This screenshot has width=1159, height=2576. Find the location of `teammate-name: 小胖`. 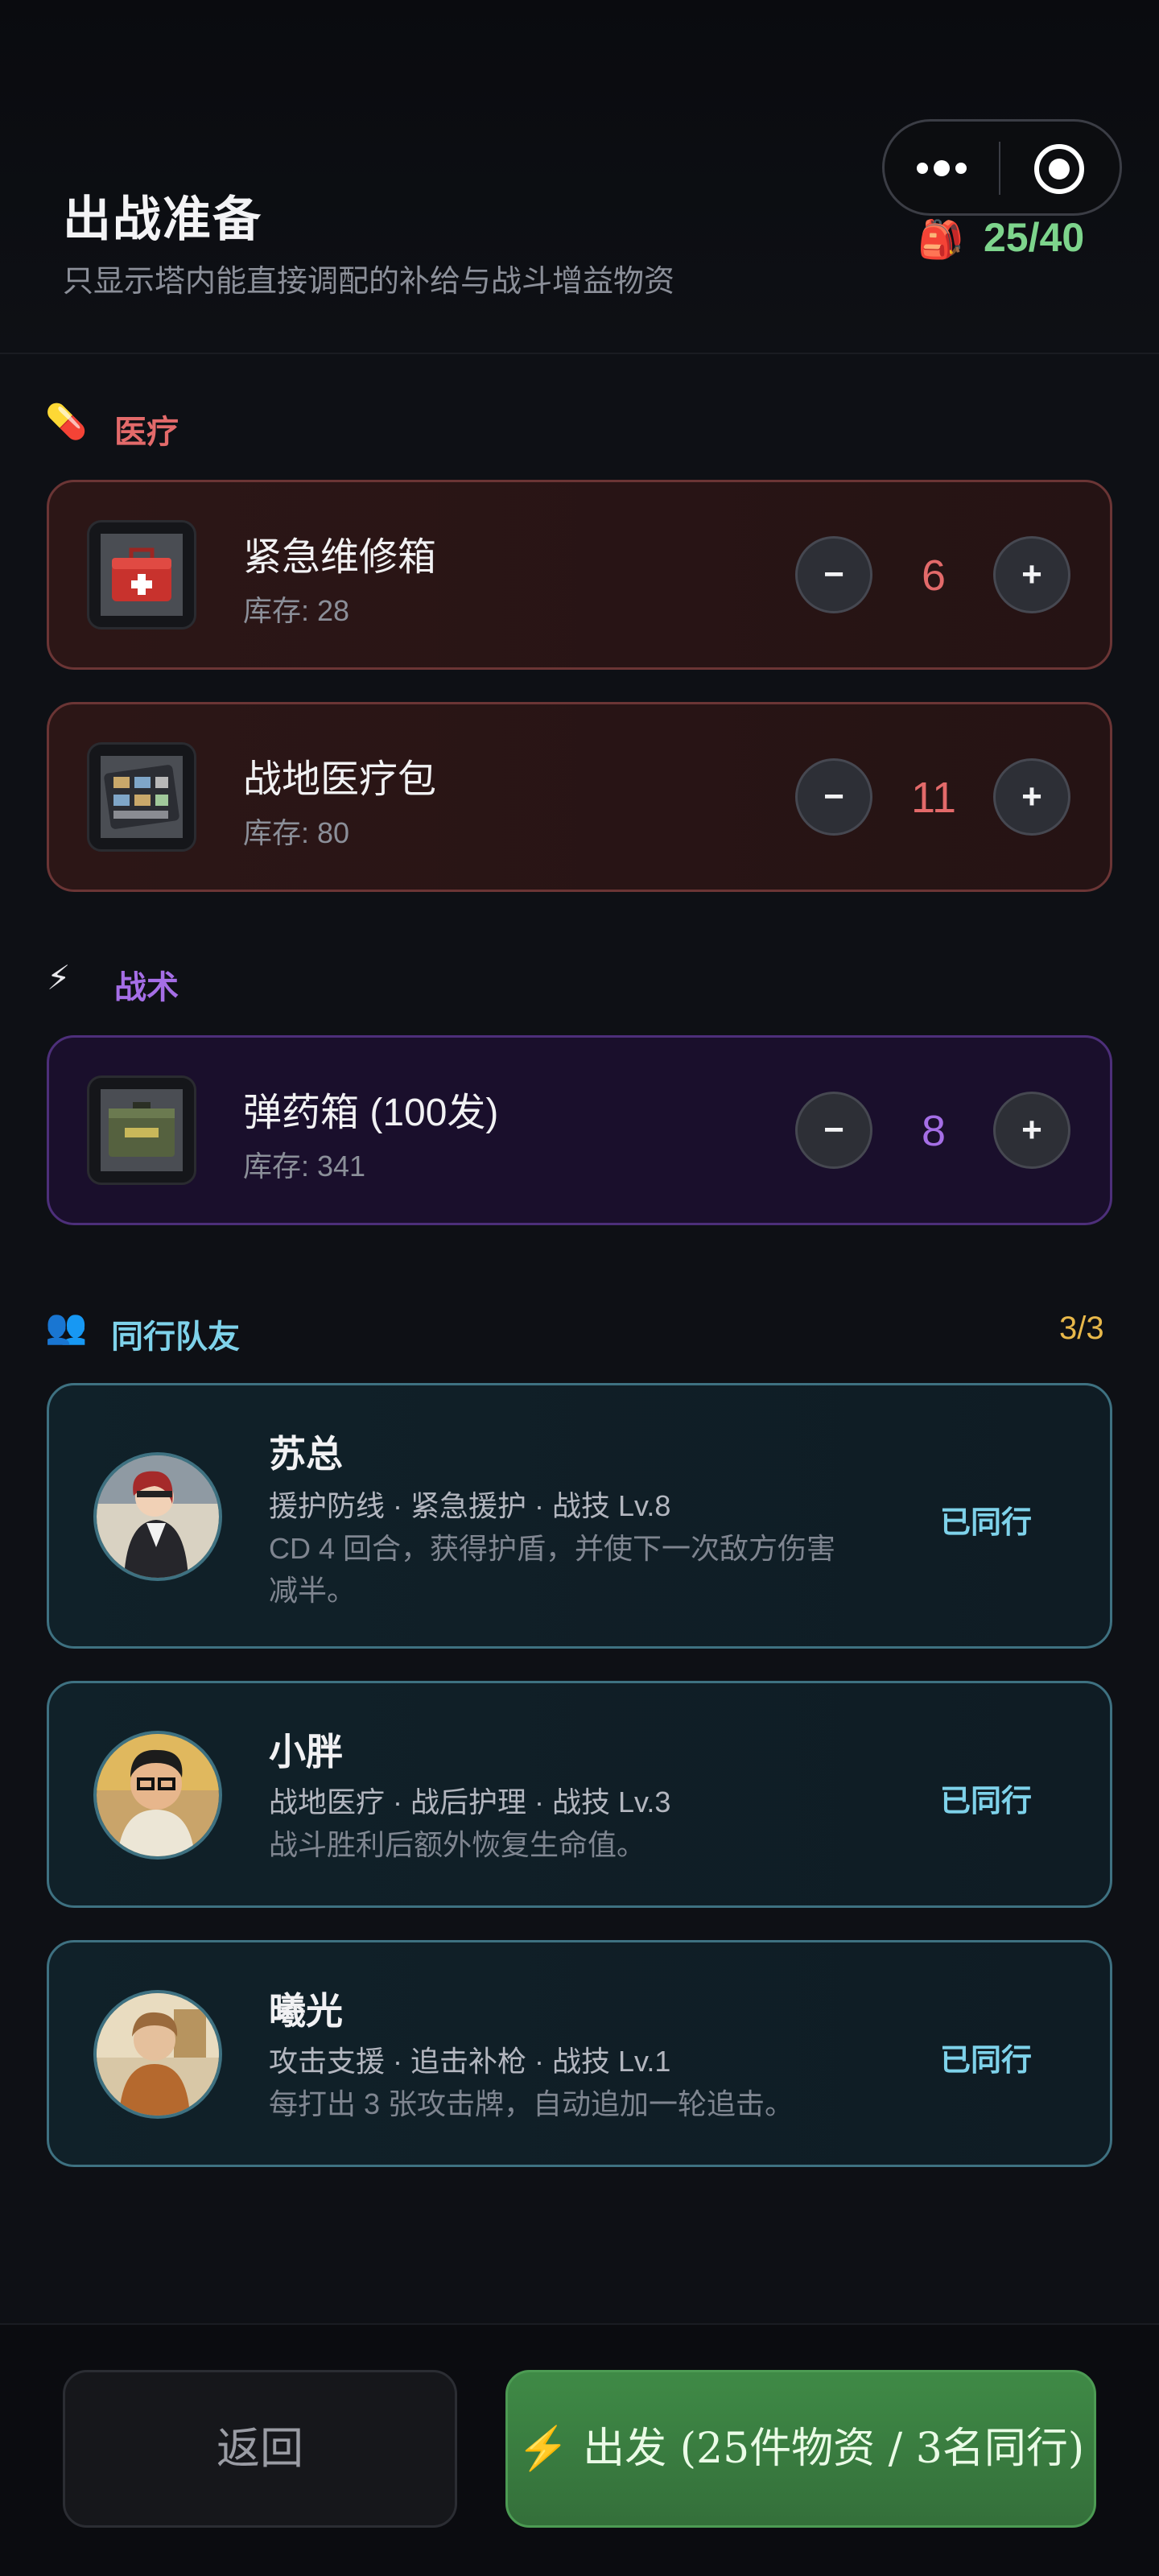

teammate-name: 小胖 is located at coordinates (306, 1752).